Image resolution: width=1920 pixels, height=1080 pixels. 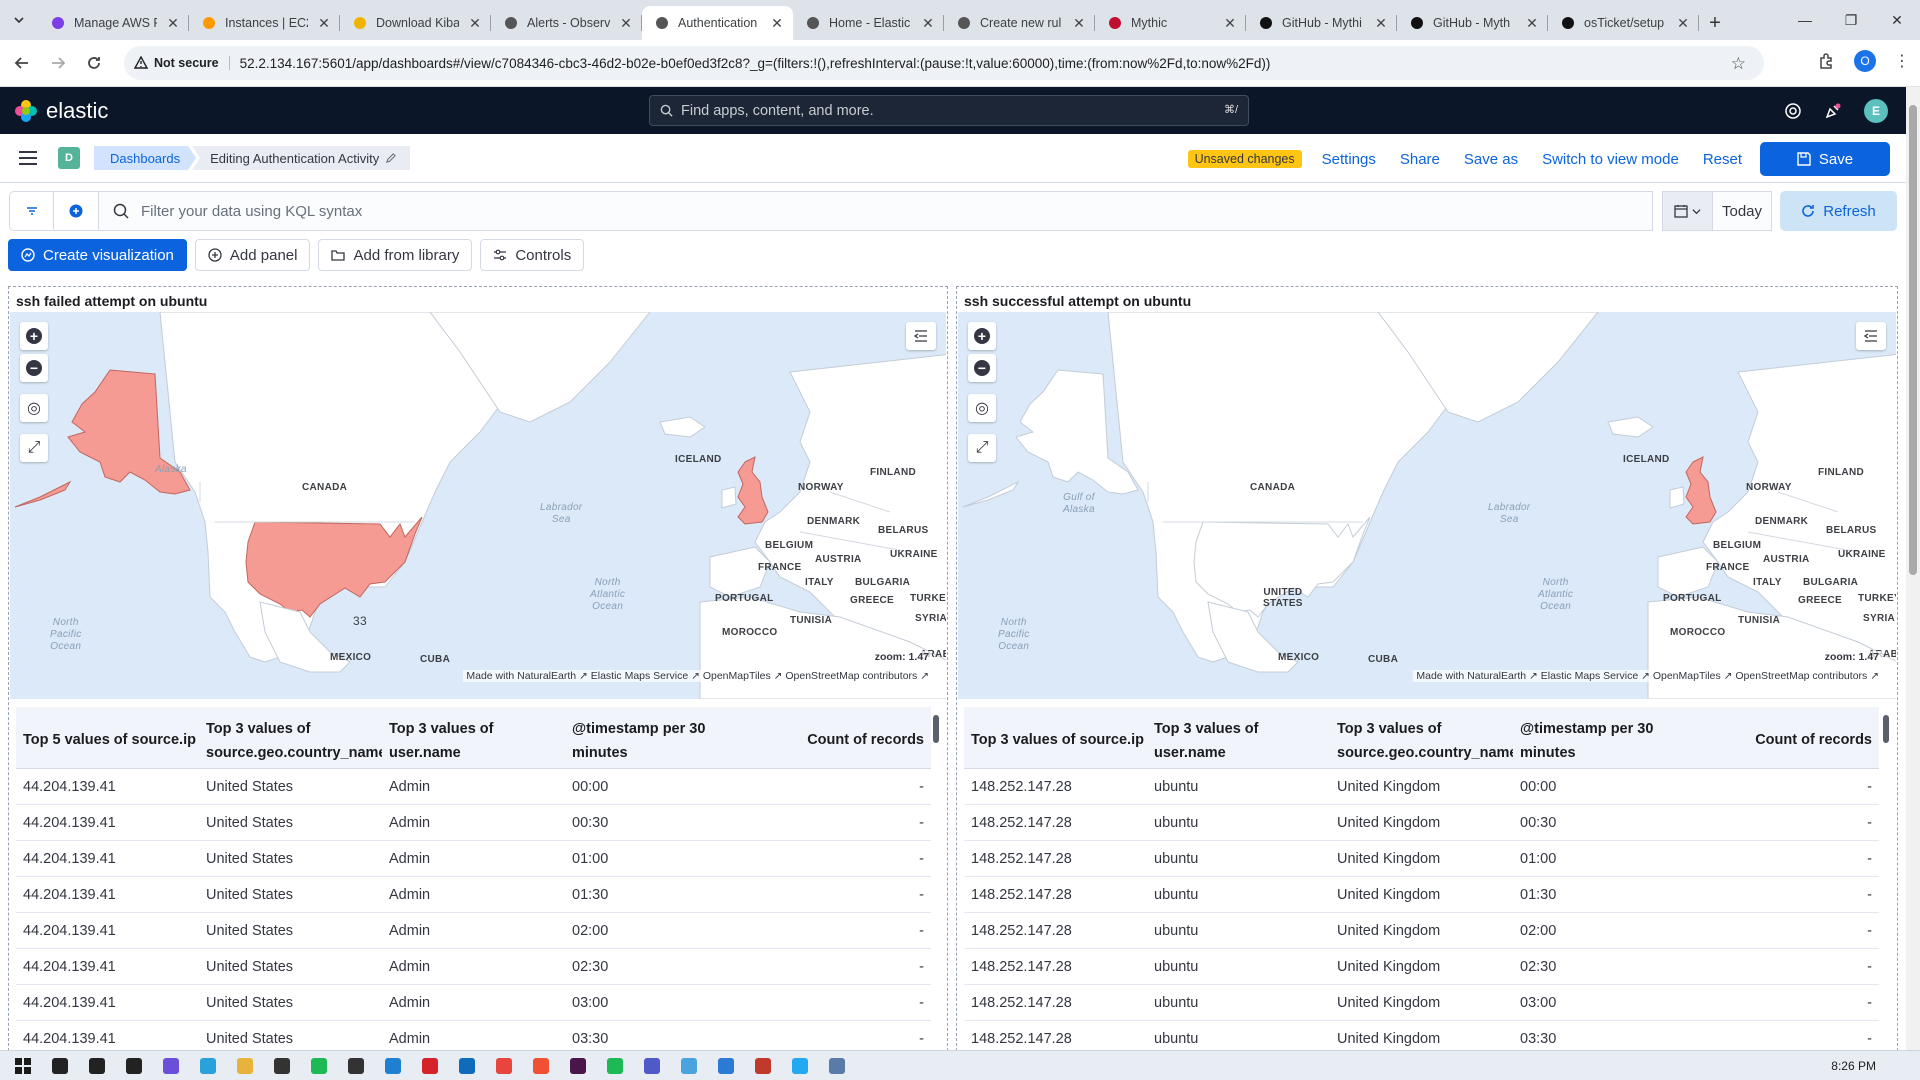 What do you see at coordinates (1722, 159) in the screenshot?
I see `reset-link: Reset` at bounding box center [1722, 159].